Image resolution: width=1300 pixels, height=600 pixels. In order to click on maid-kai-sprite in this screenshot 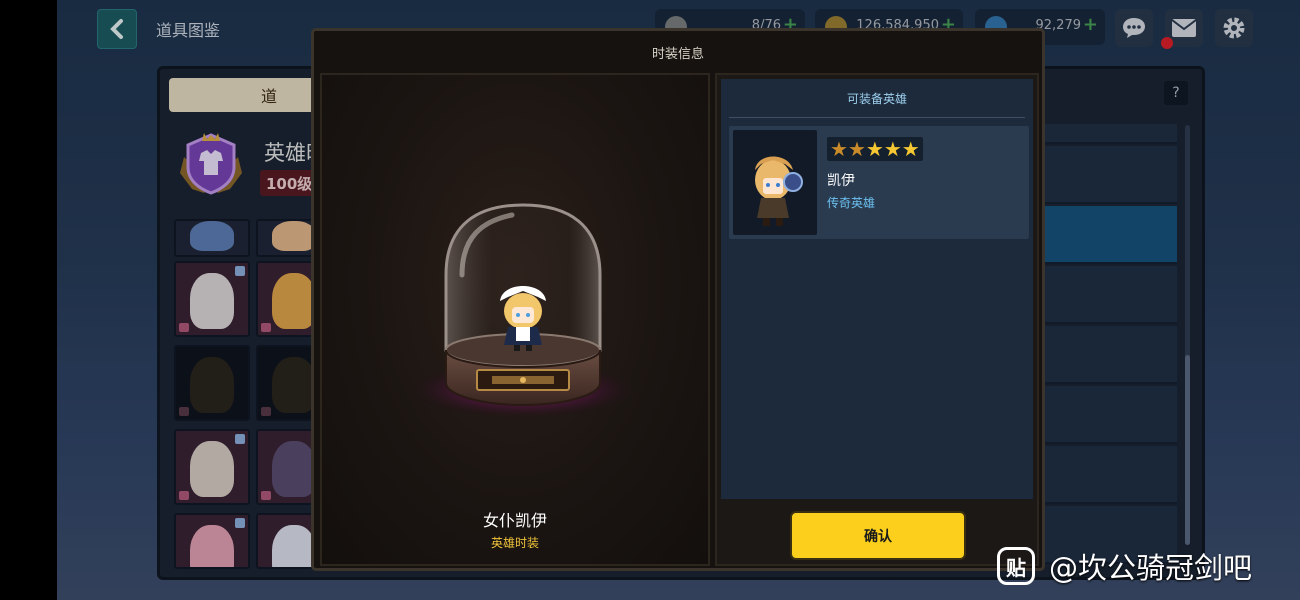, I will do `click(523, 318)`.